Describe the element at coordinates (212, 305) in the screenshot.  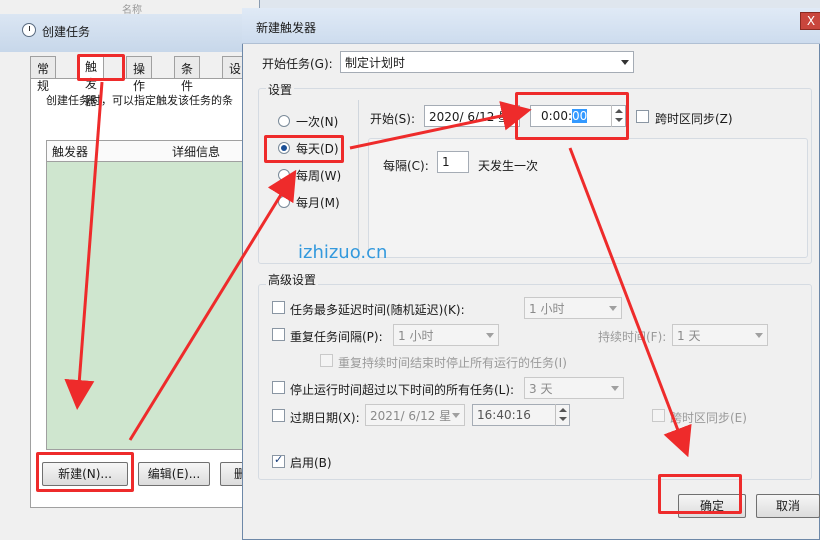
I see `arrow-new-to-daily` at that location.